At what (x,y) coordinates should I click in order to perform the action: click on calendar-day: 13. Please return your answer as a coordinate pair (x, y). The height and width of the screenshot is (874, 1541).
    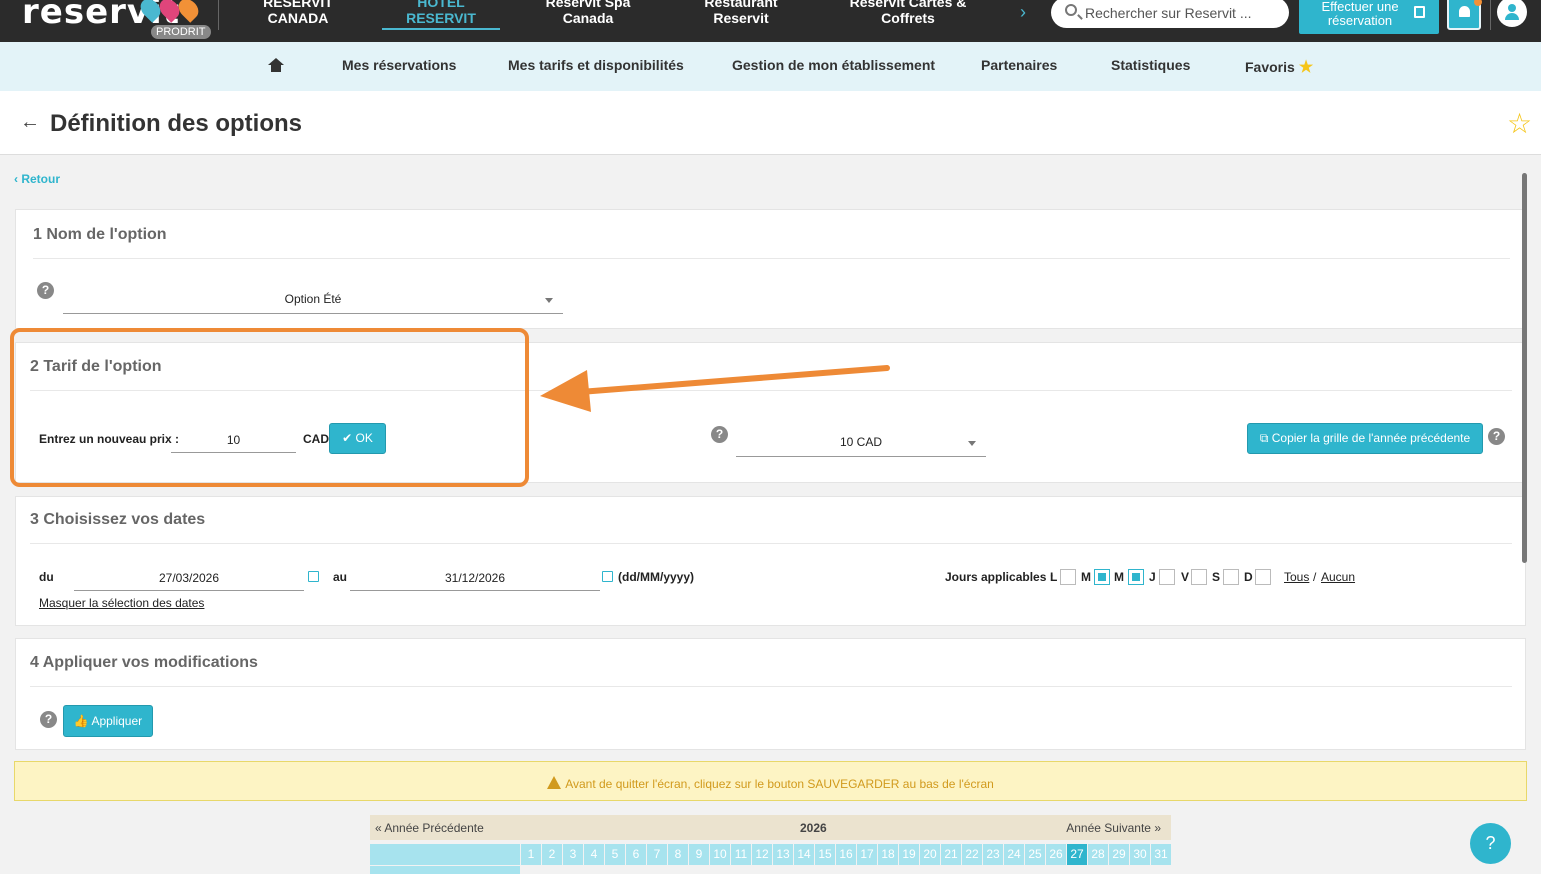
    Looking at the image, I should click on (783, 854).